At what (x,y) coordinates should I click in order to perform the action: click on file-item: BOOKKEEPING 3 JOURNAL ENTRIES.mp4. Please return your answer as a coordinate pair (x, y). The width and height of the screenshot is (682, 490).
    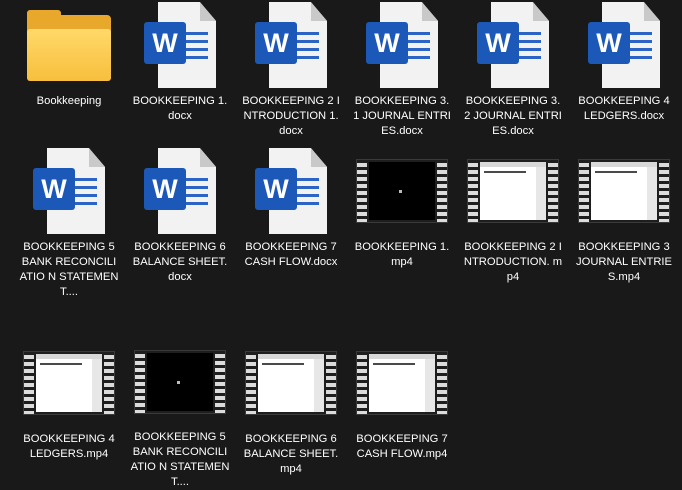
    Looking at the image, I should click on (624, 223).